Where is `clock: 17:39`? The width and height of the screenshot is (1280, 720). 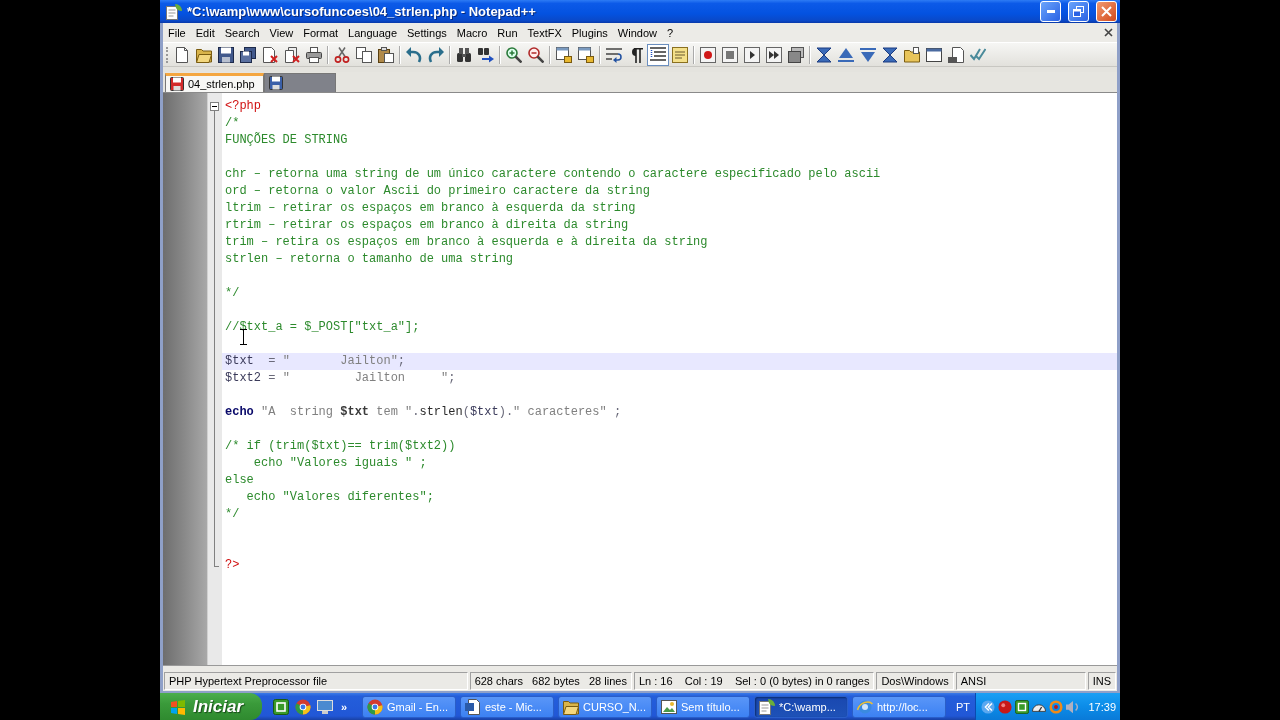
clock: 17:39 is located at coordinates (1102, 706).